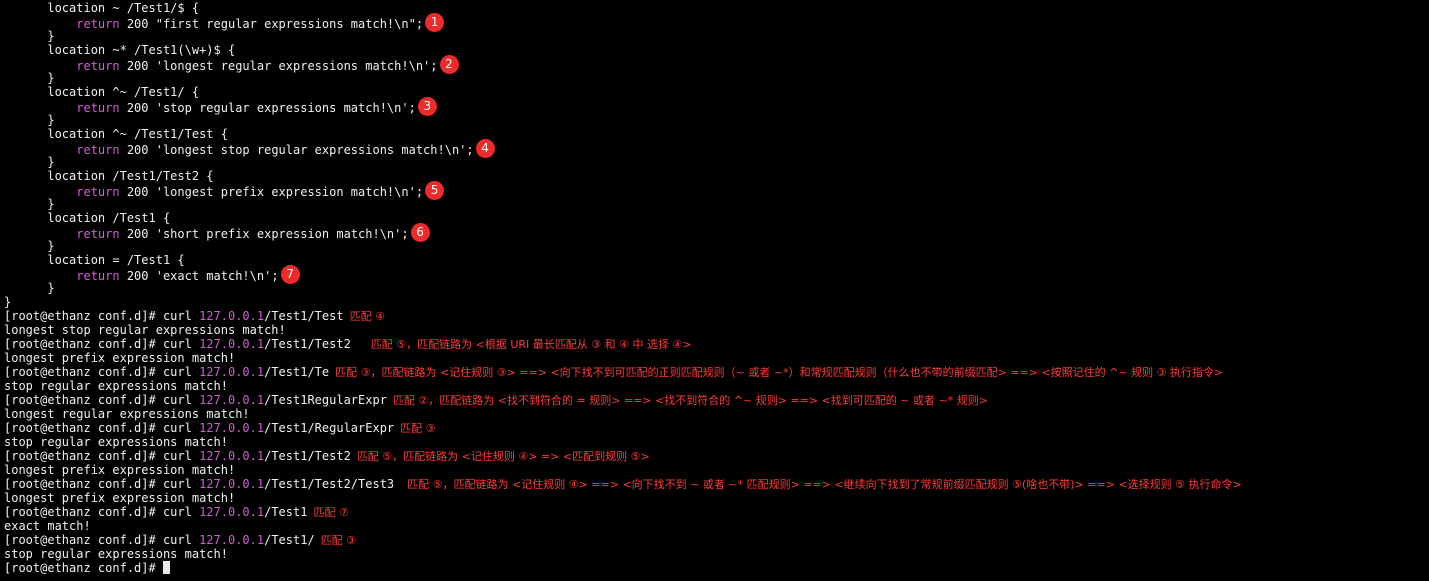 Image resolution: width=1429 pixels, height=581 pixels. I want to click on url-path: /Test1RegularExpr, so click(325, 400).